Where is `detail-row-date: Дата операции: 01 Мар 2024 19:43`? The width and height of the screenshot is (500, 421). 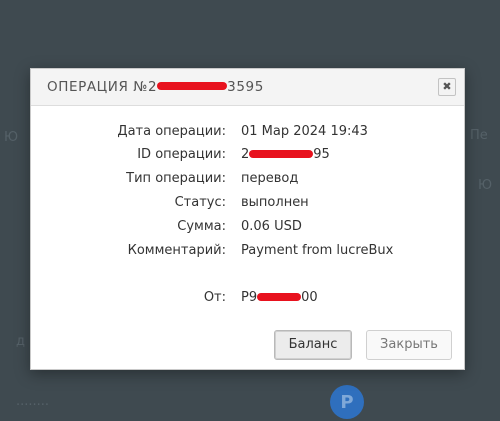 detail-row-date: Дата операции: 01 Мар 2024 19:43 is located at coordinates (247, 133).